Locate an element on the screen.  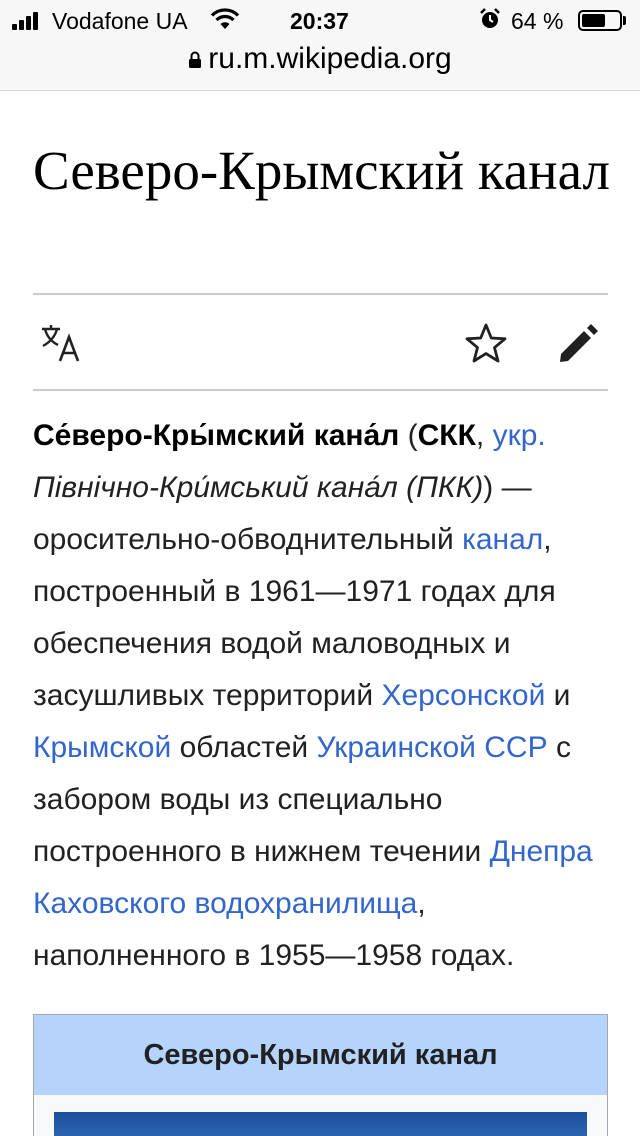
link-kherson: Херсонской is located at coordinates (463, 695).